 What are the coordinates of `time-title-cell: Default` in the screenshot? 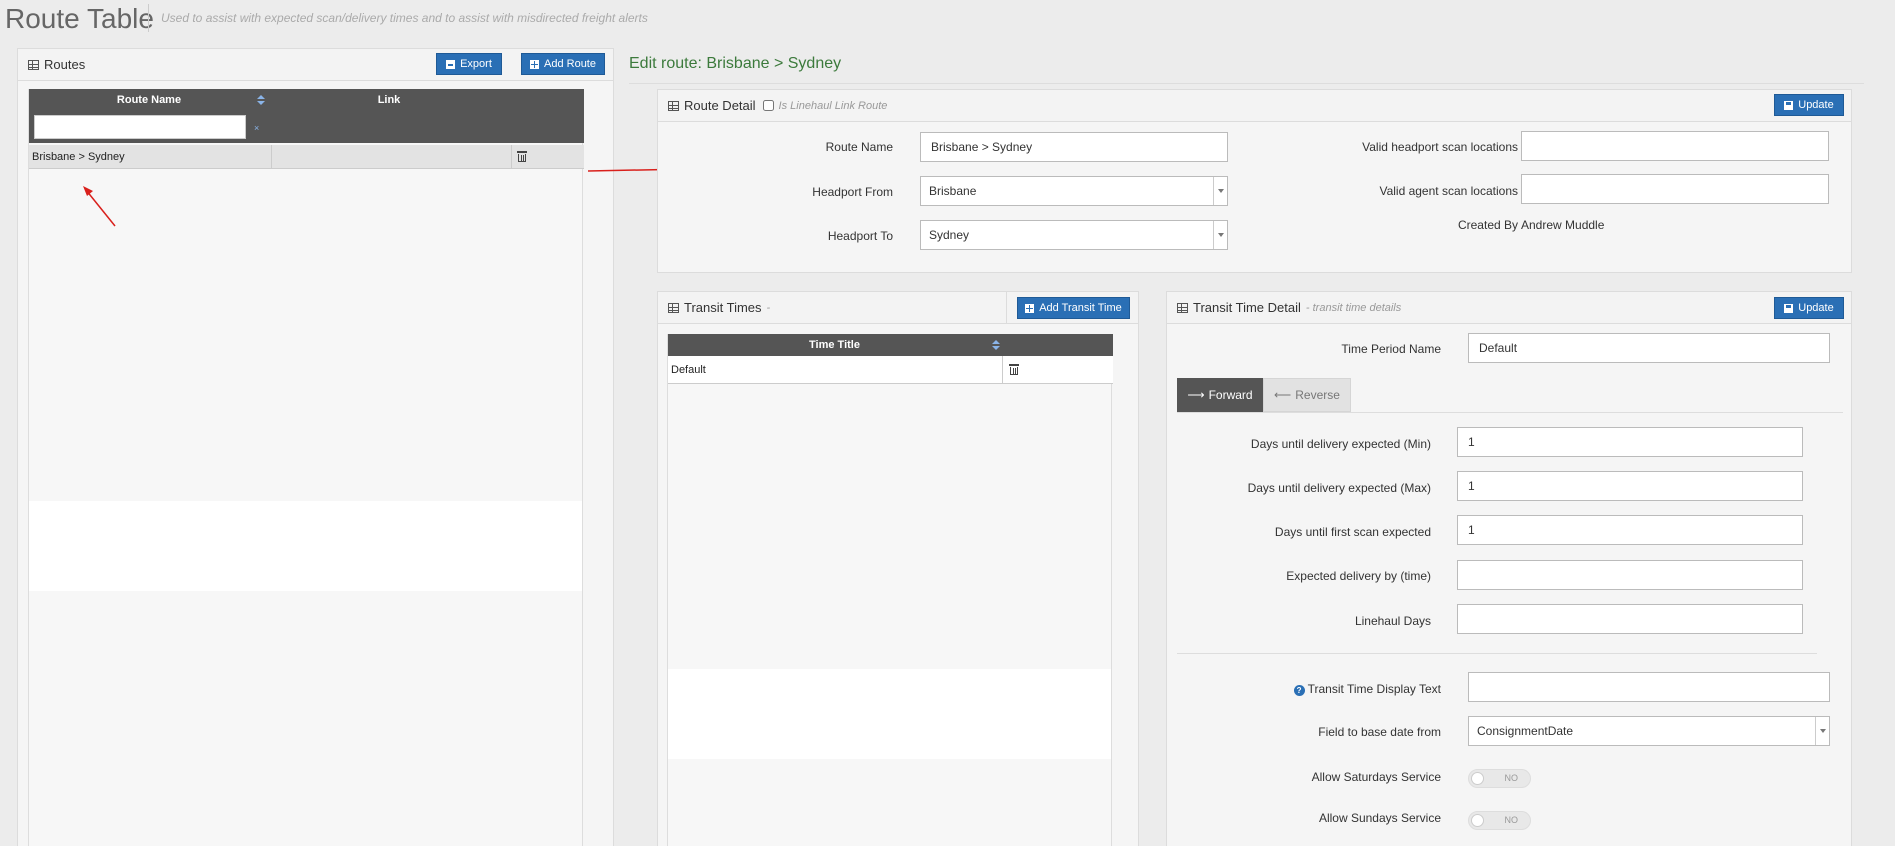 It's located at (688, 369).